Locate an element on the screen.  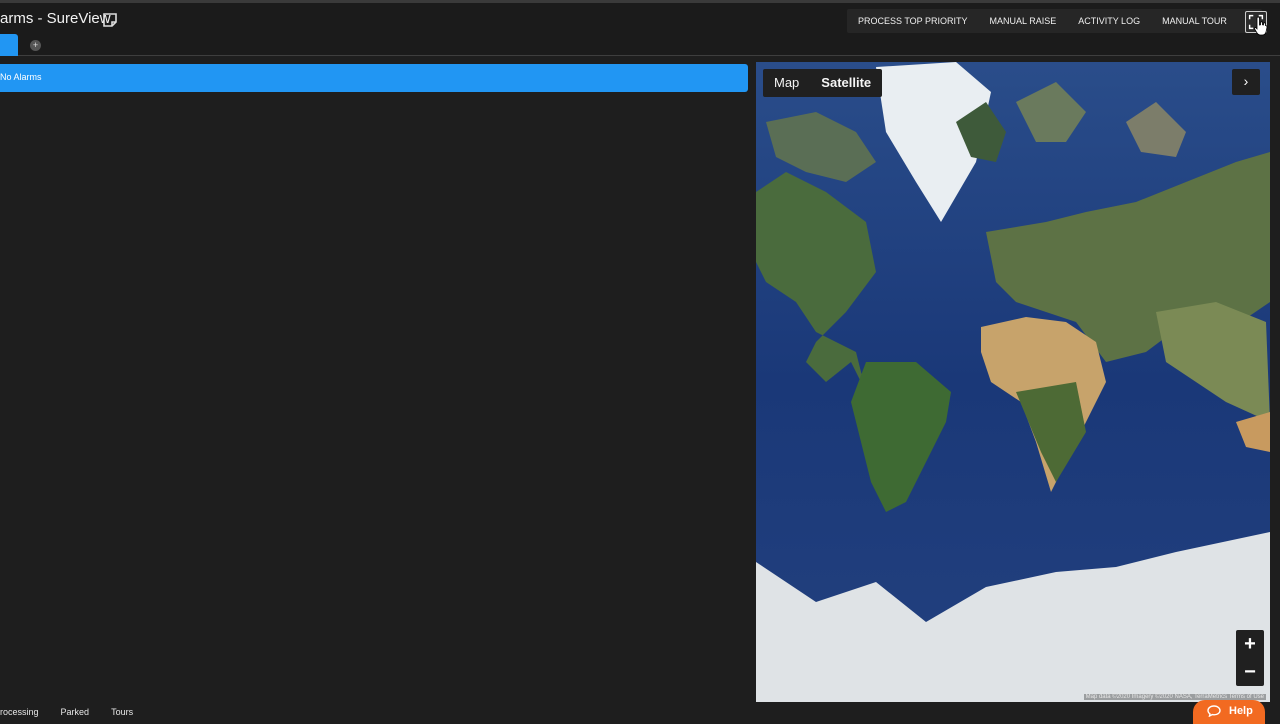
manual-raise-button: MANUAL RAISE is located at coordinates (1023, 21).